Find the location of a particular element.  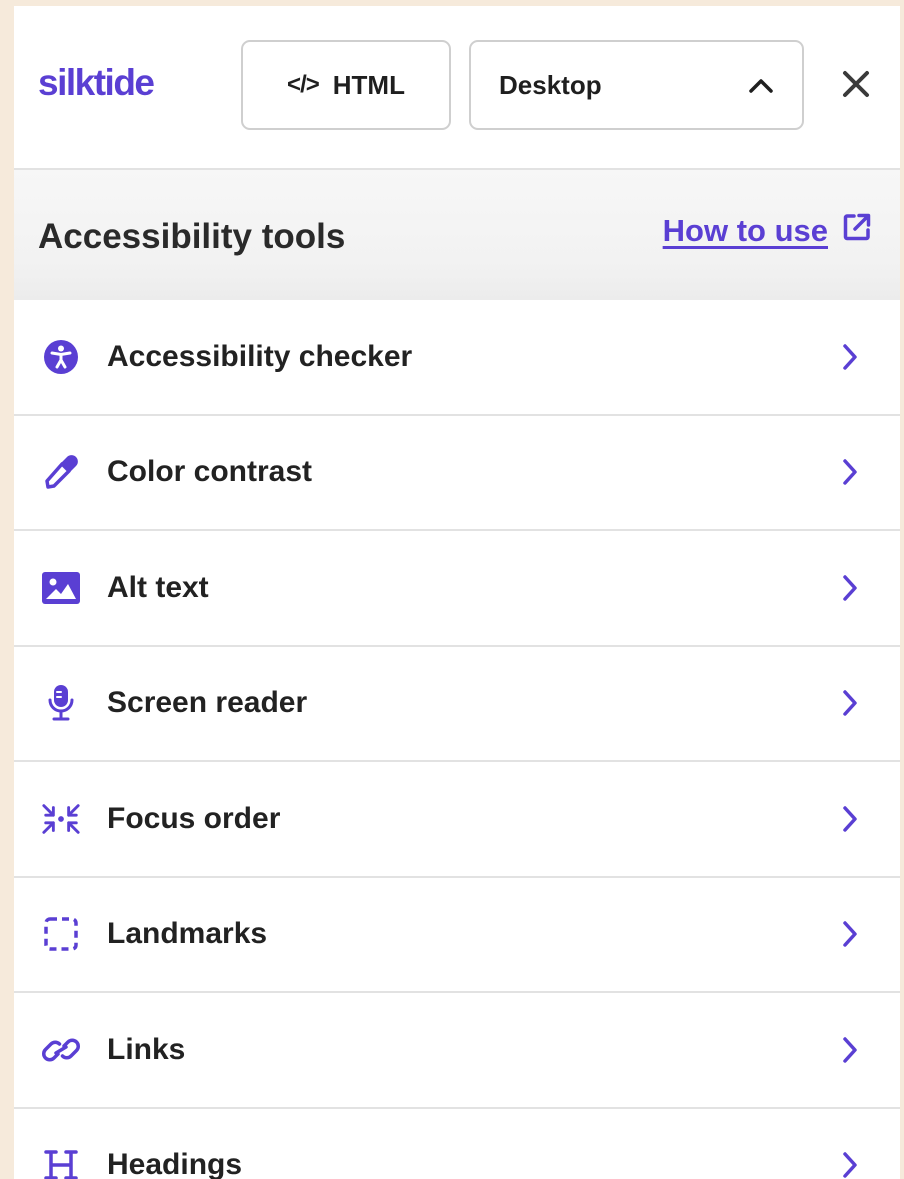

tool-focus-order: Focus order is located at coordinates (457, 820).